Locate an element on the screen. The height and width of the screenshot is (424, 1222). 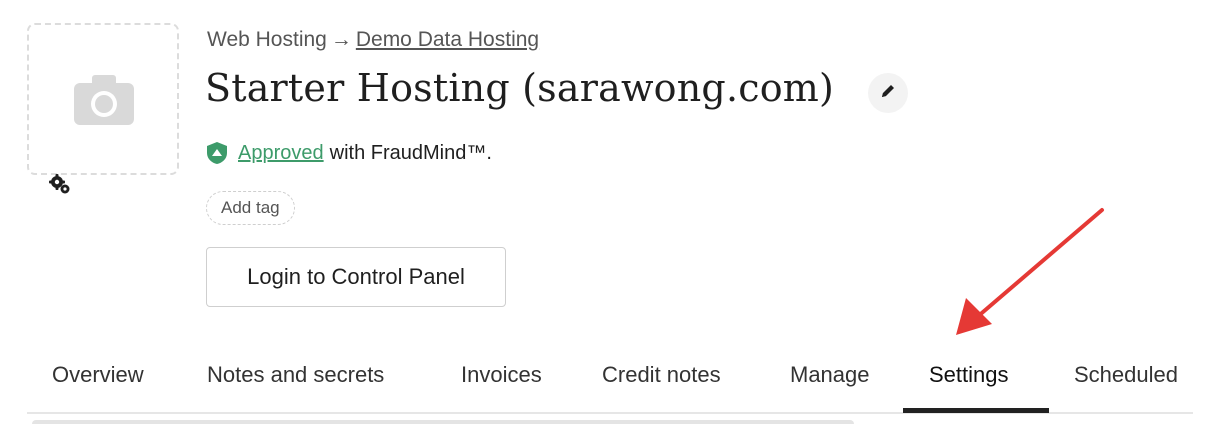
shield-icon is located at coordinates (217, 153).